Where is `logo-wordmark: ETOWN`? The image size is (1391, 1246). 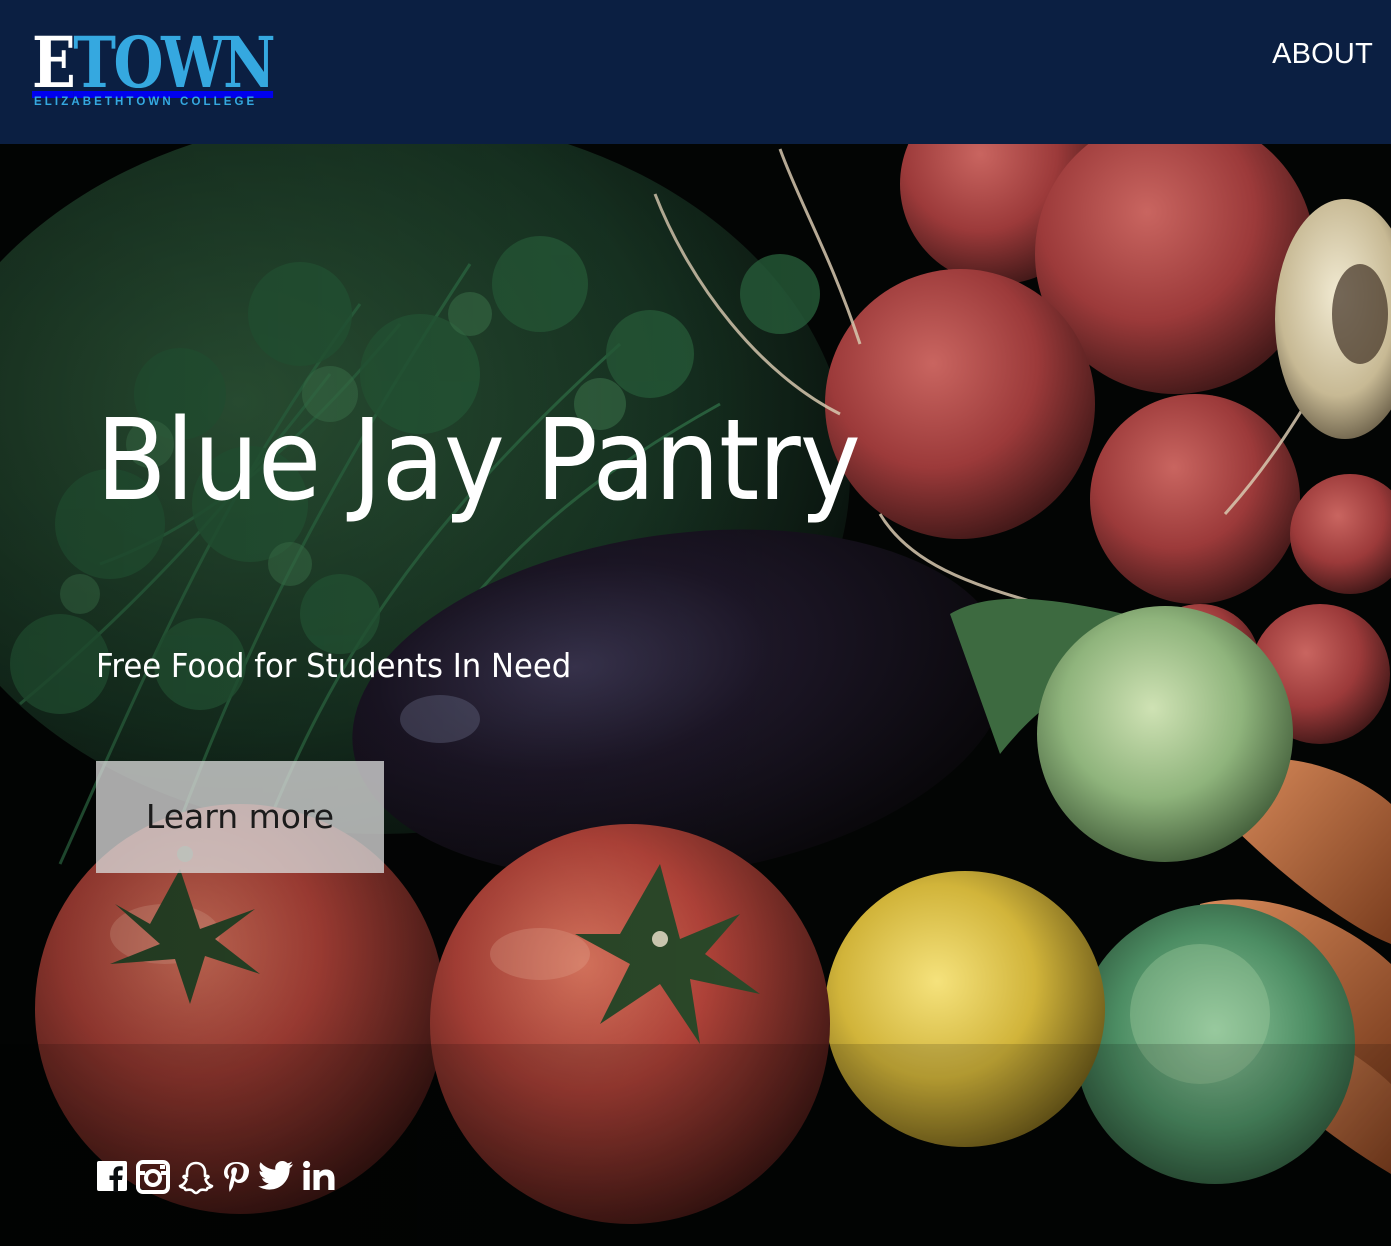
logo-wordmark: ETOWN is located at coordinates (154, 63).